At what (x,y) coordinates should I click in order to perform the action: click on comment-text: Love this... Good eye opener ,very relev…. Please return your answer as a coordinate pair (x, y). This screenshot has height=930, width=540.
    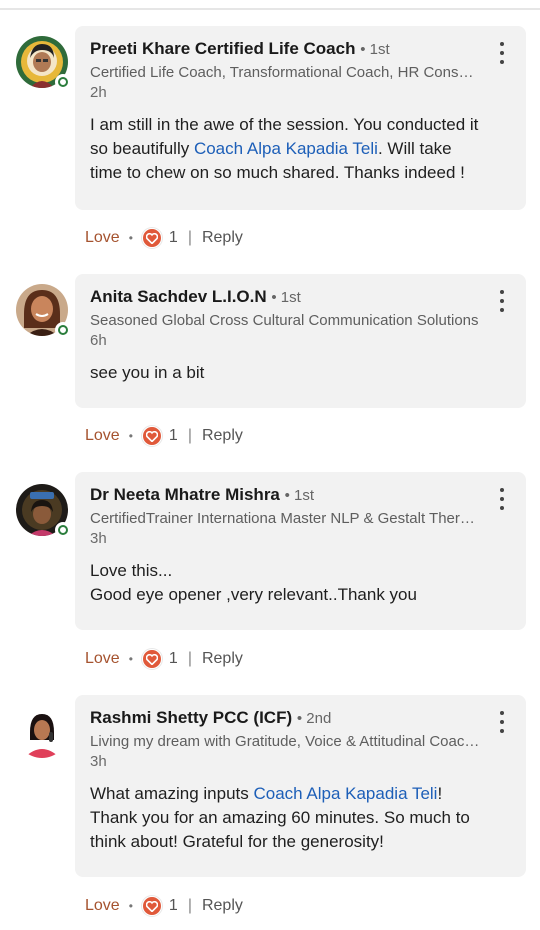
    Looking at the image, I should click on (253, 582).